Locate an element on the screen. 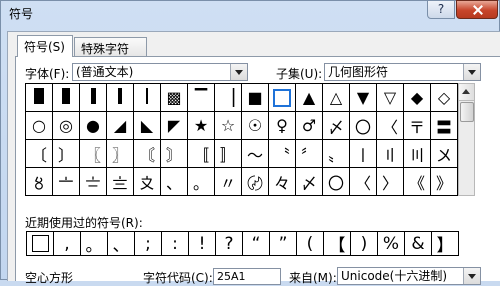 This screenshot has width=500, height=286. font-select: (普通文本) is located at coordinates (160, 72).